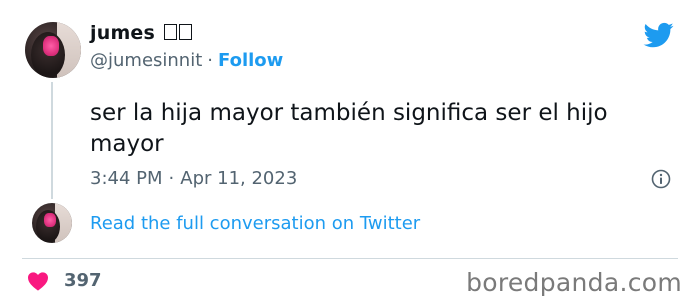  Describe the element at coordinates (126, 178) in the screenshot. I see `tweet-time: 3:44 PM` at that location.